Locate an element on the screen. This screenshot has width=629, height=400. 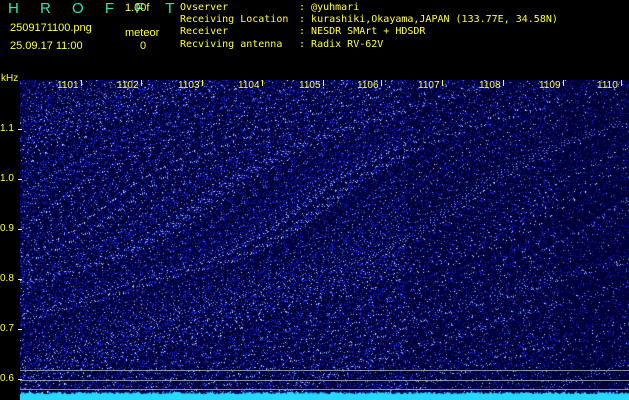
x-tick-label: 1109 is located at coordinates (550, 85).